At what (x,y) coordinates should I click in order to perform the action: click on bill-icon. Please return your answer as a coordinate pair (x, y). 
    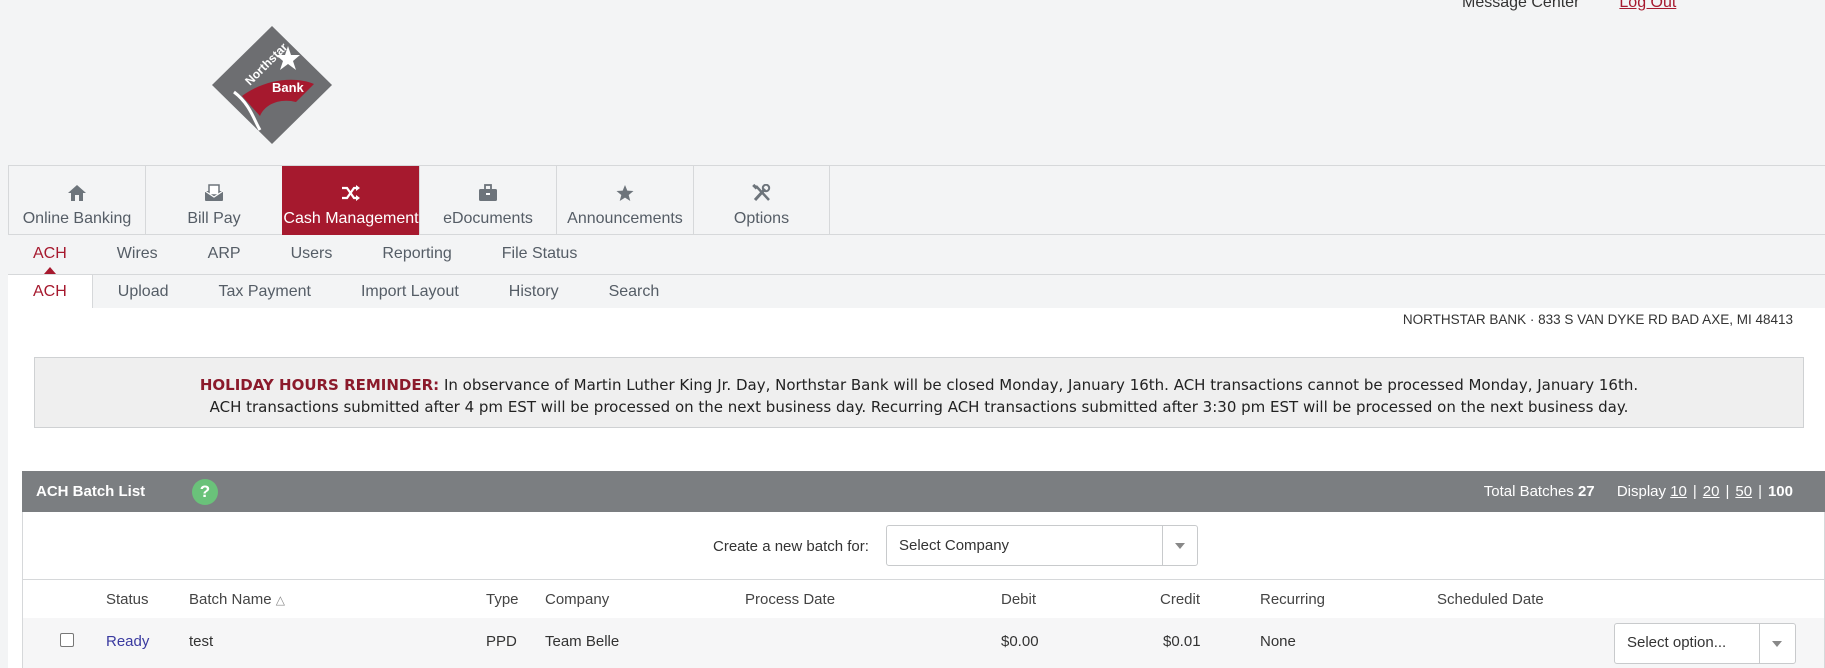
    Looking at the image, I should click on (214, 193).